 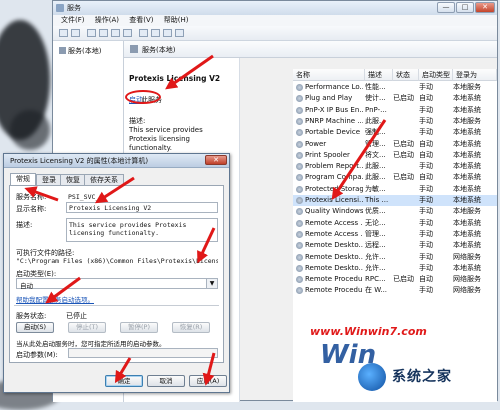 I want to click on column-name: 名称, so click(x=329, y=75).